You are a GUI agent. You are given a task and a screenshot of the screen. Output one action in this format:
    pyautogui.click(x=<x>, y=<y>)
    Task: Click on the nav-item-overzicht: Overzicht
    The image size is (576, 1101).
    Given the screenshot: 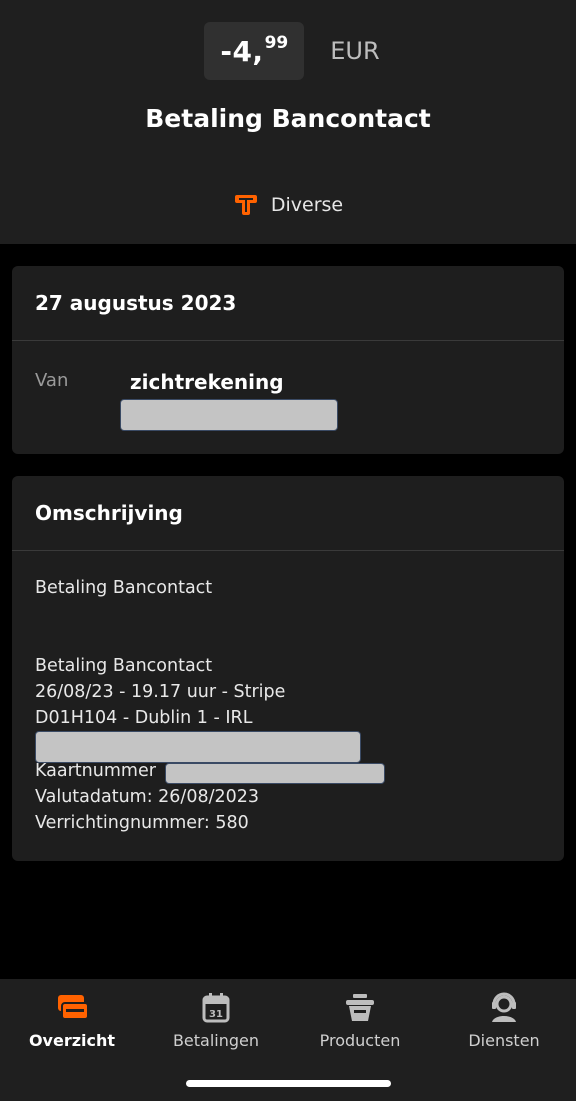 What is the action you would take?
    pyautogui.click(x=72, y=1020)
    